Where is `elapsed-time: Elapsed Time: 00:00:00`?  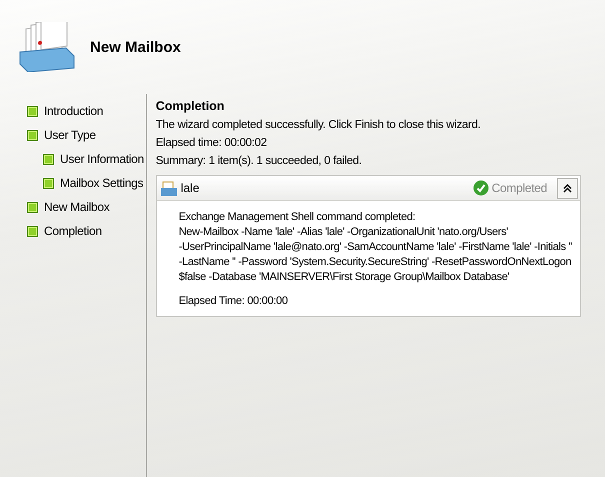
elapsed-time: Elapsed Time: 00:00:00 is located at coordinates (233, 302).